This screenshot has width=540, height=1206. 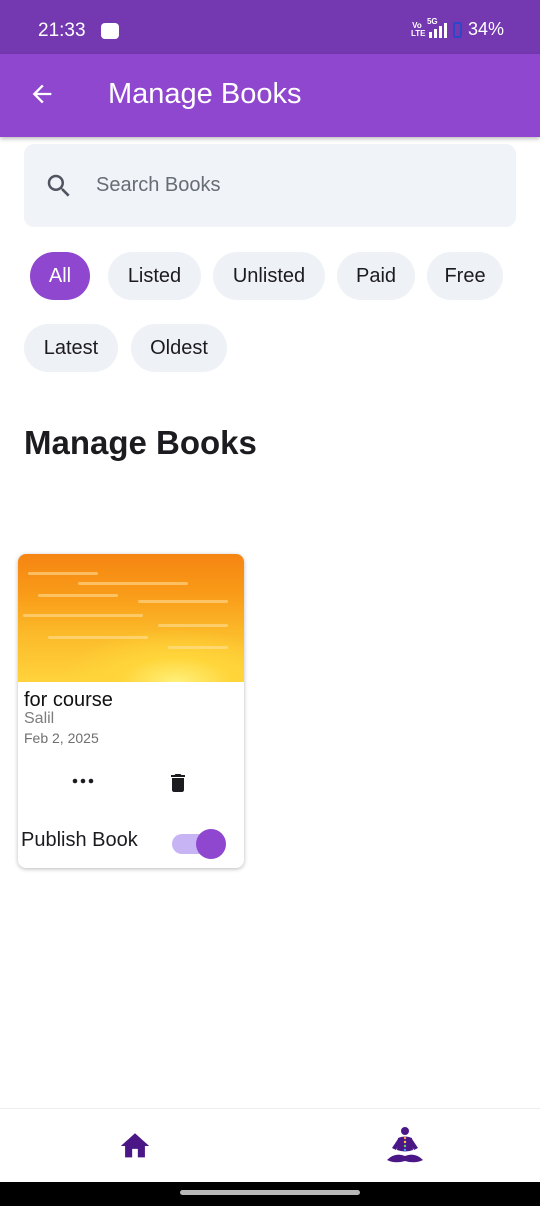 I want to click on filter-chip-oldest: Oldest, so click(x=179, y=348).